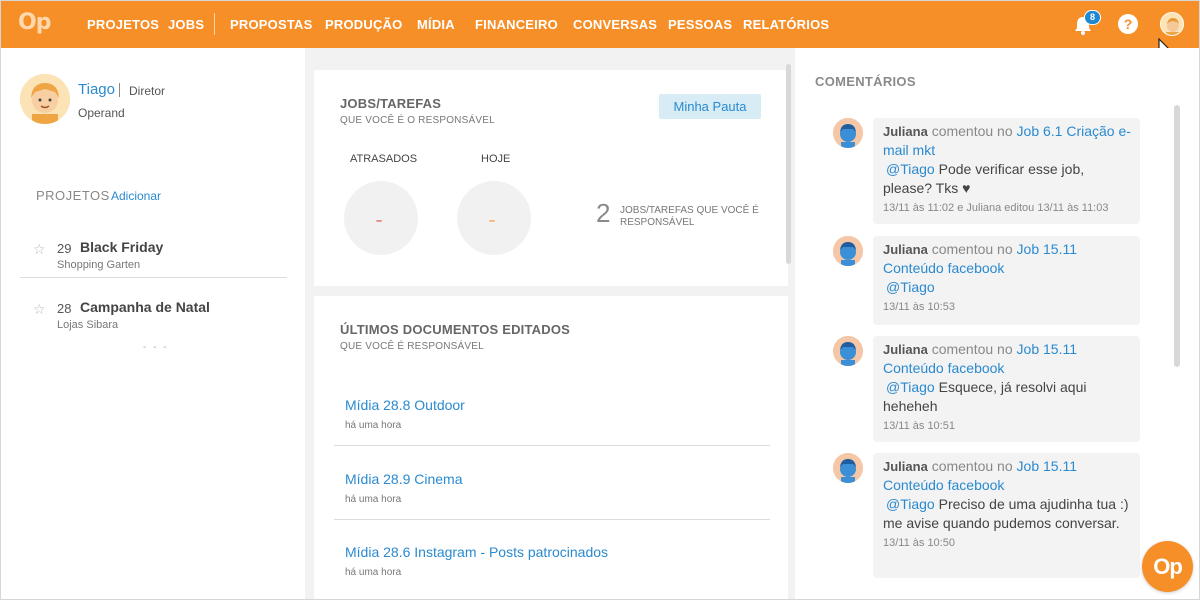  What do you see at coordinates (516, 24) in the screenshot?
I see `nav-financeiro: FINANCEIRO` at bounding box center [516, 24].